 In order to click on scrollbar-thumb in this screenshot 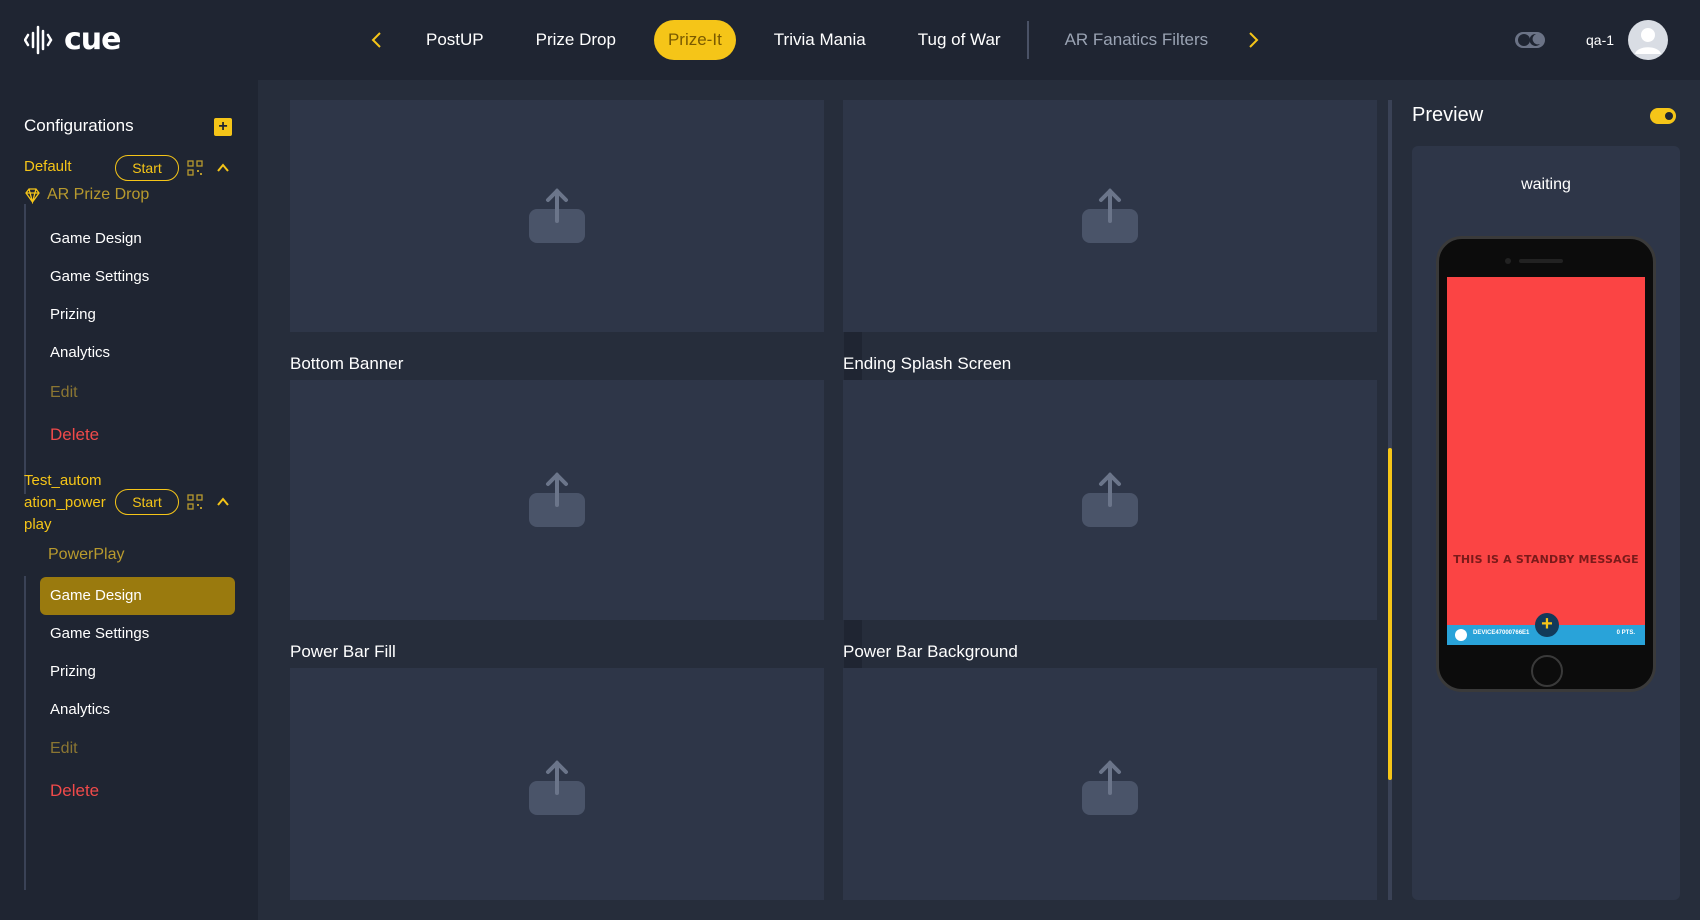, I will do `click(1390, 614)`.